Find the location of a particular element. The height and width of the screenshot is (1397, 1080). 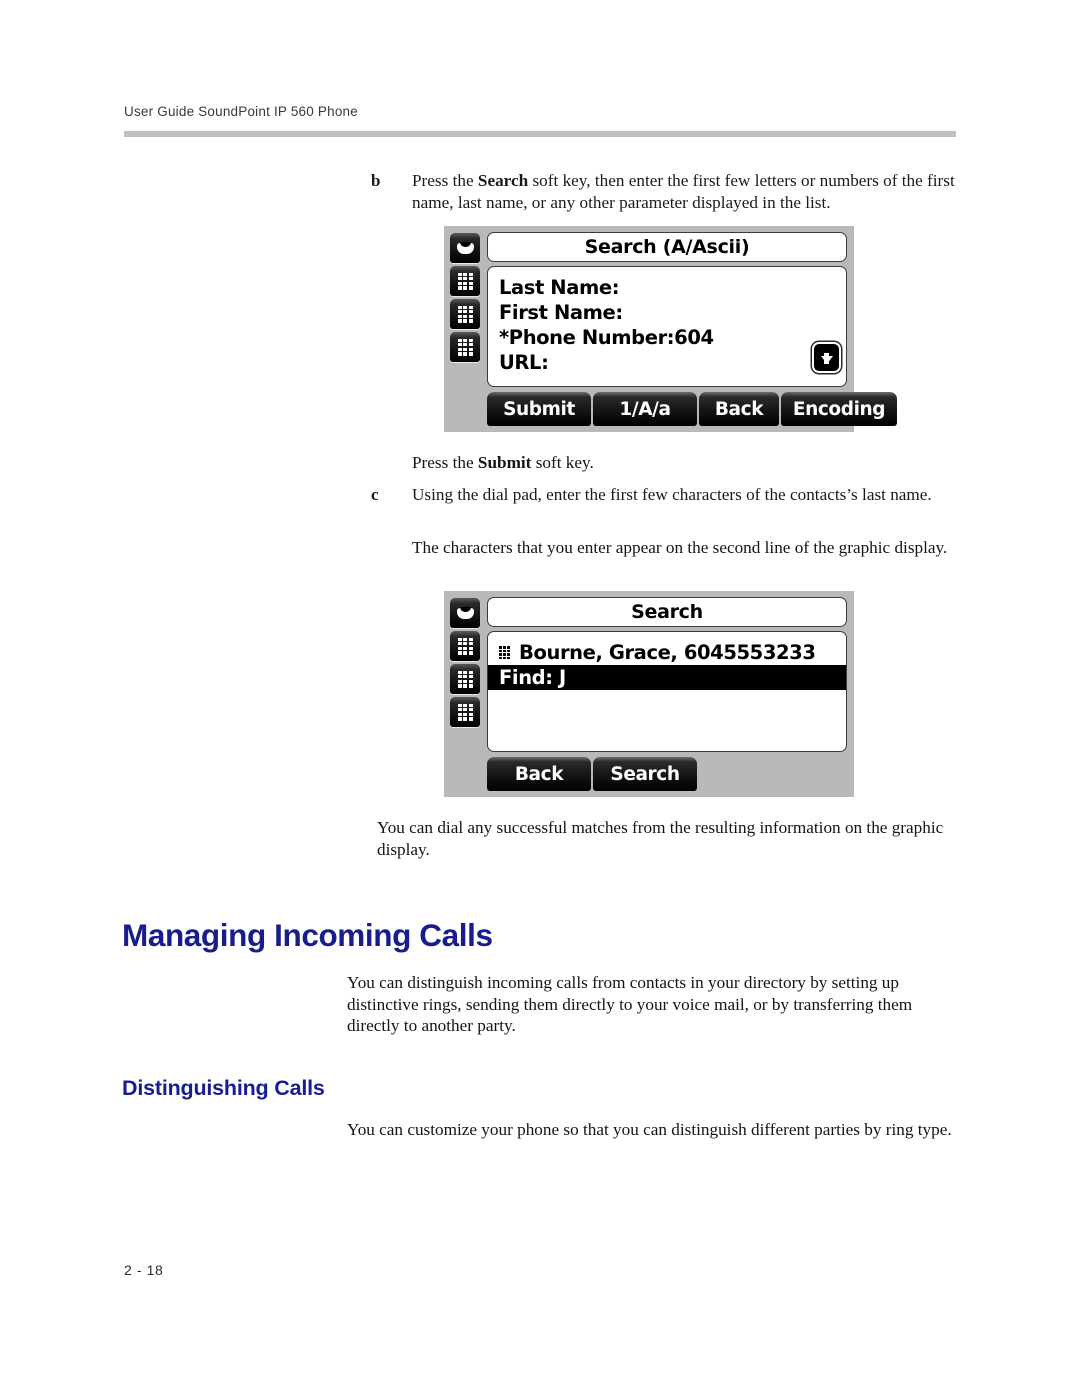

softkey-row: Back Search is located at coordinates (648, 774).